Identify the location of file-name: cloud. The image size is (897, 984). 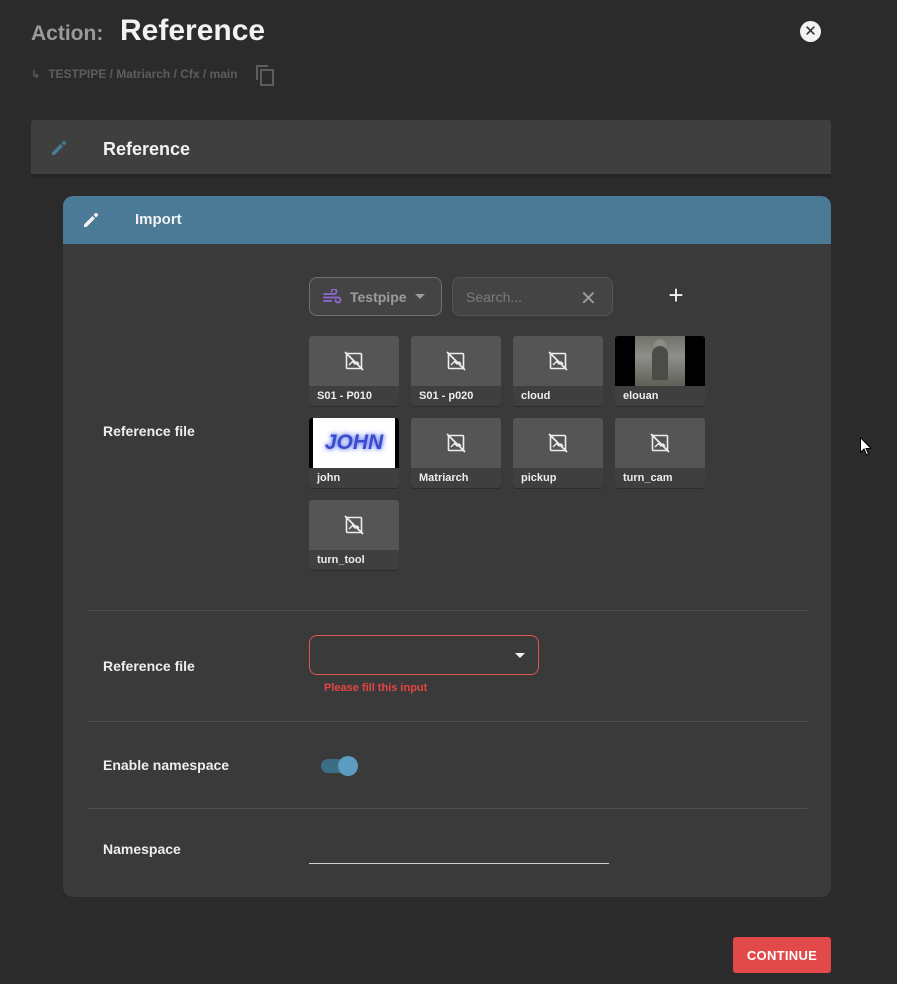
(536, 396).